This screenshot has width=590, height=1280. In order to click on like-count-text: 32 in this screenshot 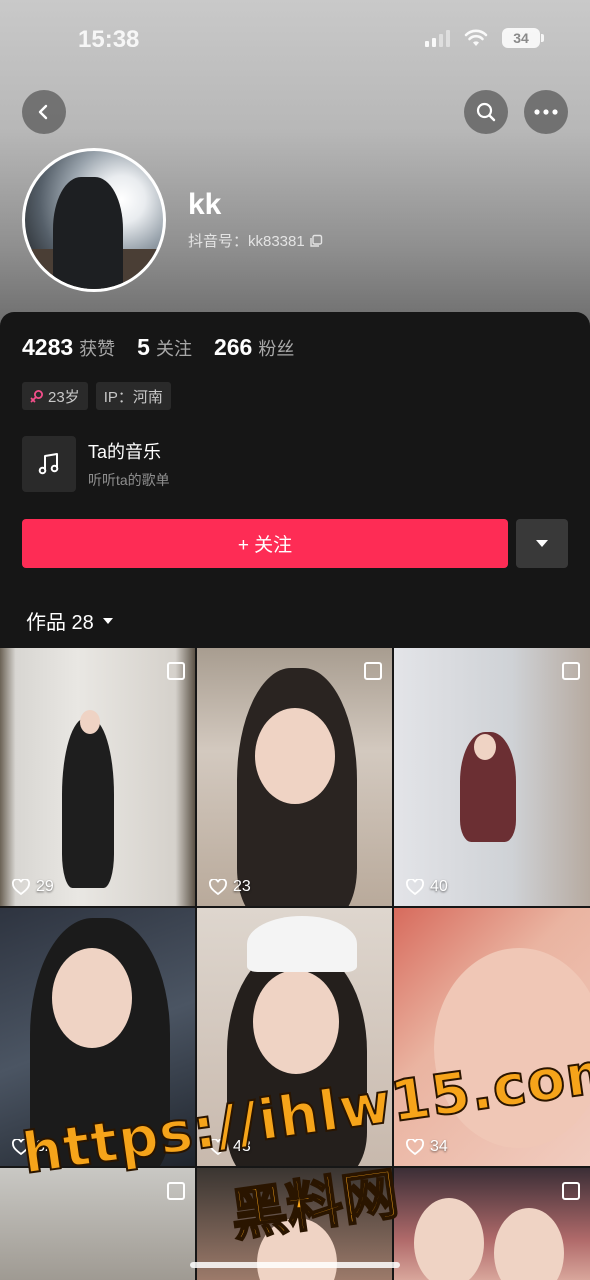, I will do `click(45, 1146)`.